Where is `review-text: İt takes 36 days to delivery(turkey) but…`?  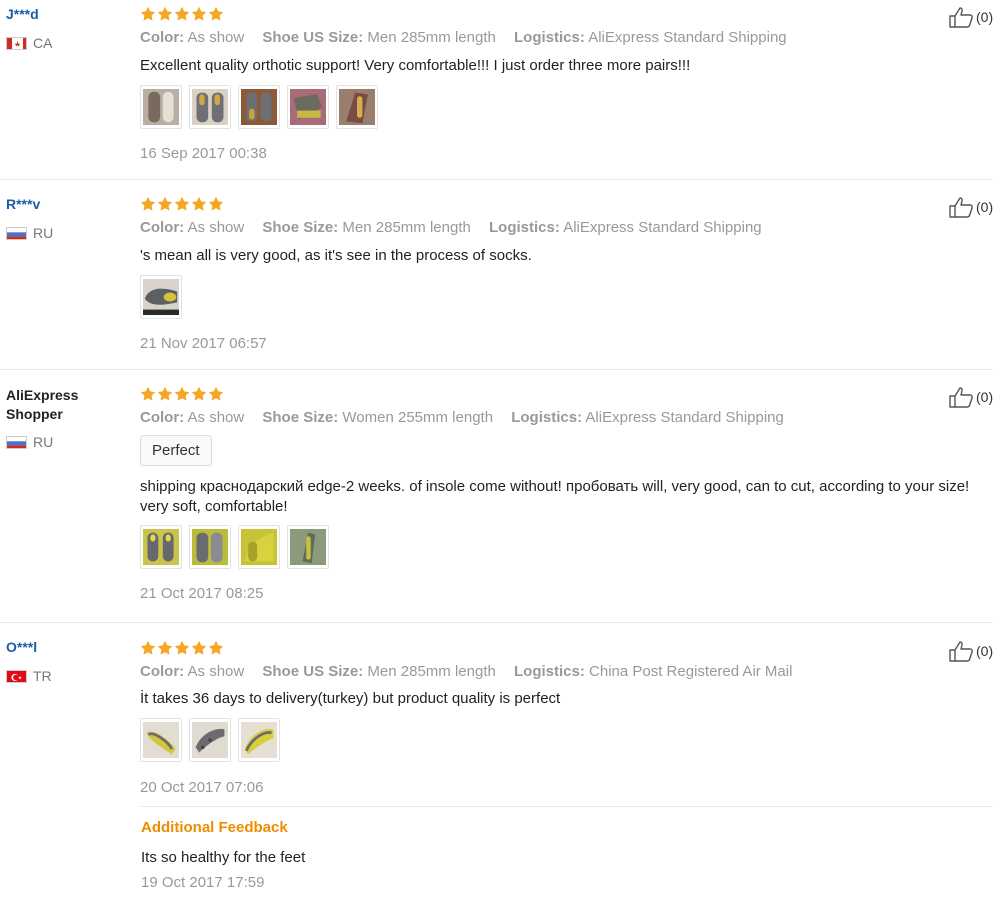 review-text: İt takes 36 days to delivery(turkey) but… is located at coordinates (350, 698).